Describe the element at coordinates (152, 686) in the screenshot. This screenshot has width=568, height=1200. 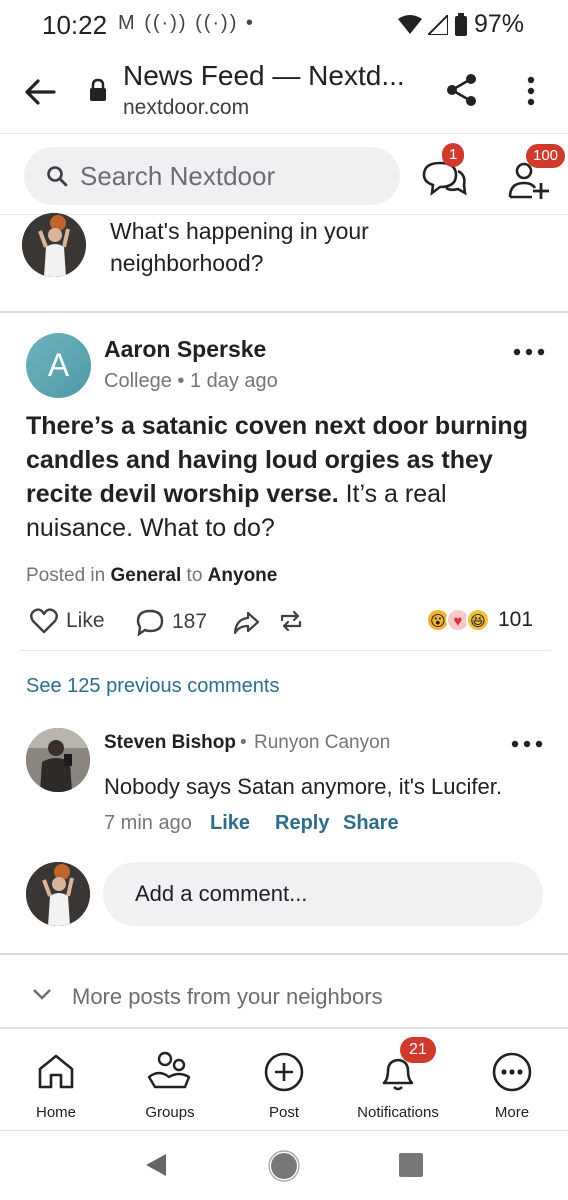
I see `see-previous-comments-link: See 125 previous comments` at that location.